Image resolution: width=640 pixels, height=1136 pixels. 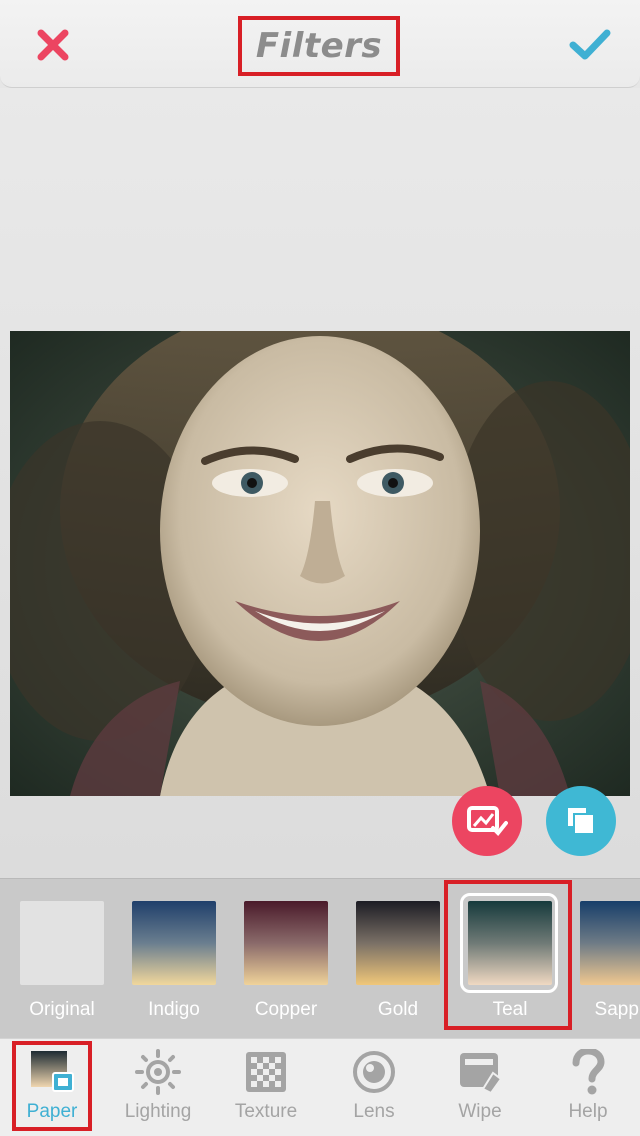 I want to click on tool-label: Texture, so click(x=266, y=1111).